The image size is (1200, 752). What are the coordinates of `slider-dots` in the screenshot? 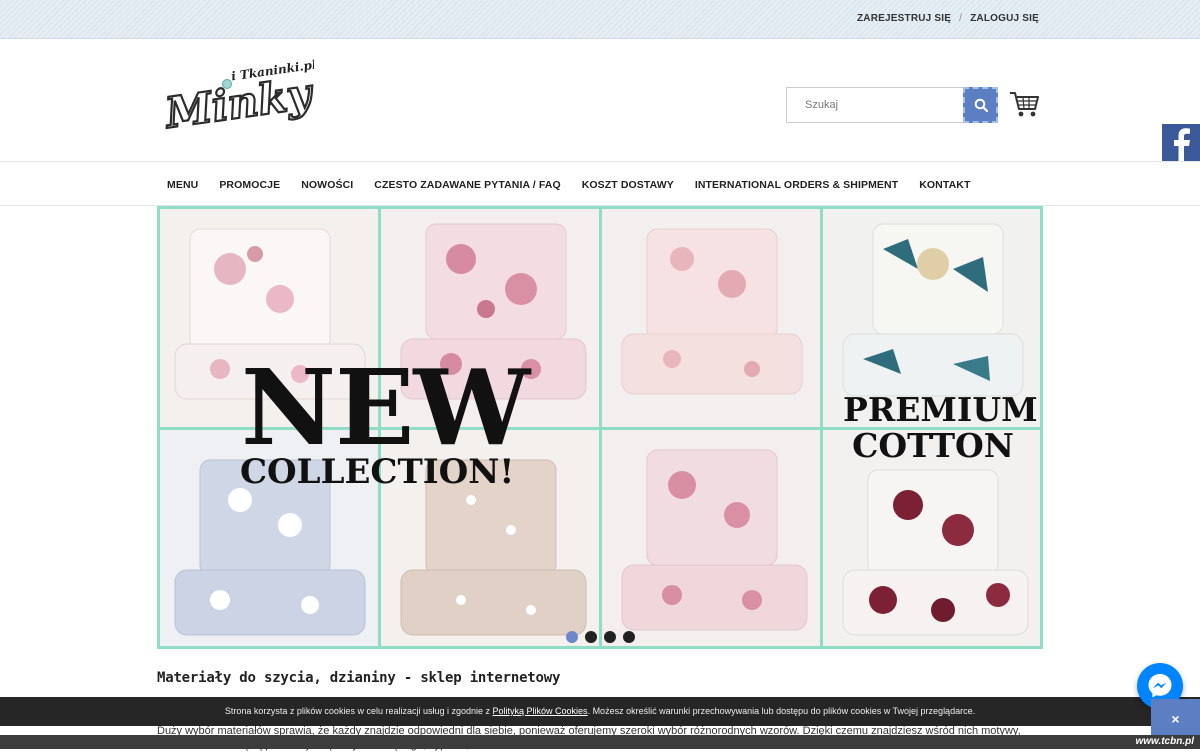 It's located at (600, 637).